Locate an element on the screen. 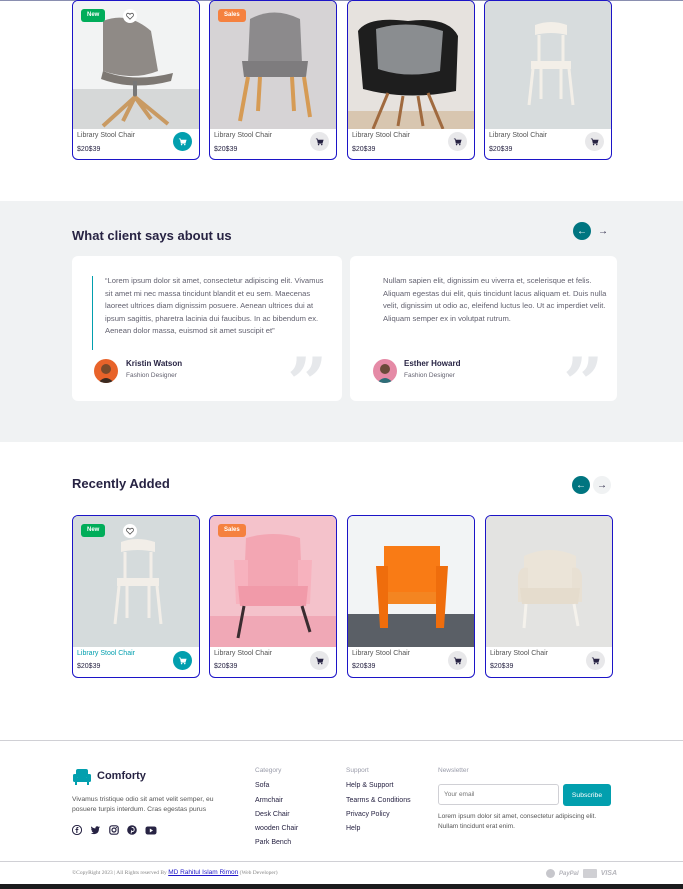 Image resolution: width=683 pixels, height=889 pixels. instagram-icon is located at coordinates (114, 830).